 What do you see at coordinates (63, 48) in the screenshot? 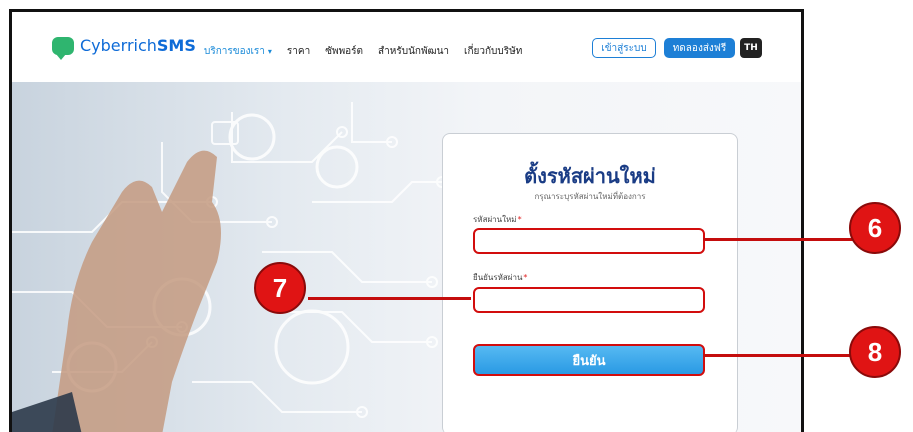
I see `chat-bubble-logo-icon` at bounding box center [63, 48].